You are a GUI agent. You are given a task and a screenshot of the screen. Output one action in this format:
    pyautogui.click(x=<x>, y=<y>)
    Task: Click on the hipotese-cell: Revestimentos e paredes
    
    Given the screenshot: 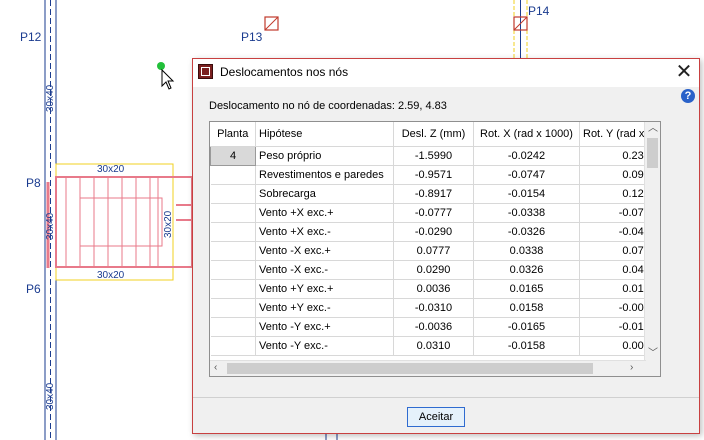 What is the action you would take?
    pyautogui.click(x=324, y=175)
    